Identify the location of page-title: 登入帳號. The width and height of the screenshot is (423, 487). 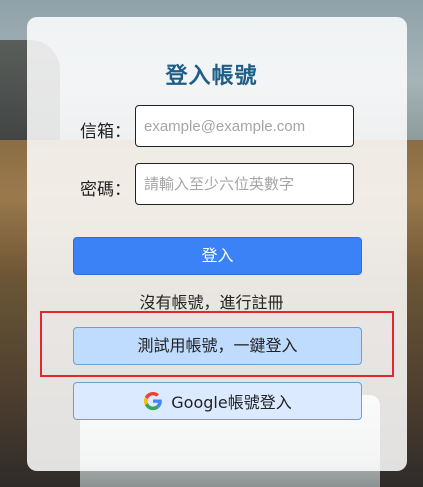
(211, 76).